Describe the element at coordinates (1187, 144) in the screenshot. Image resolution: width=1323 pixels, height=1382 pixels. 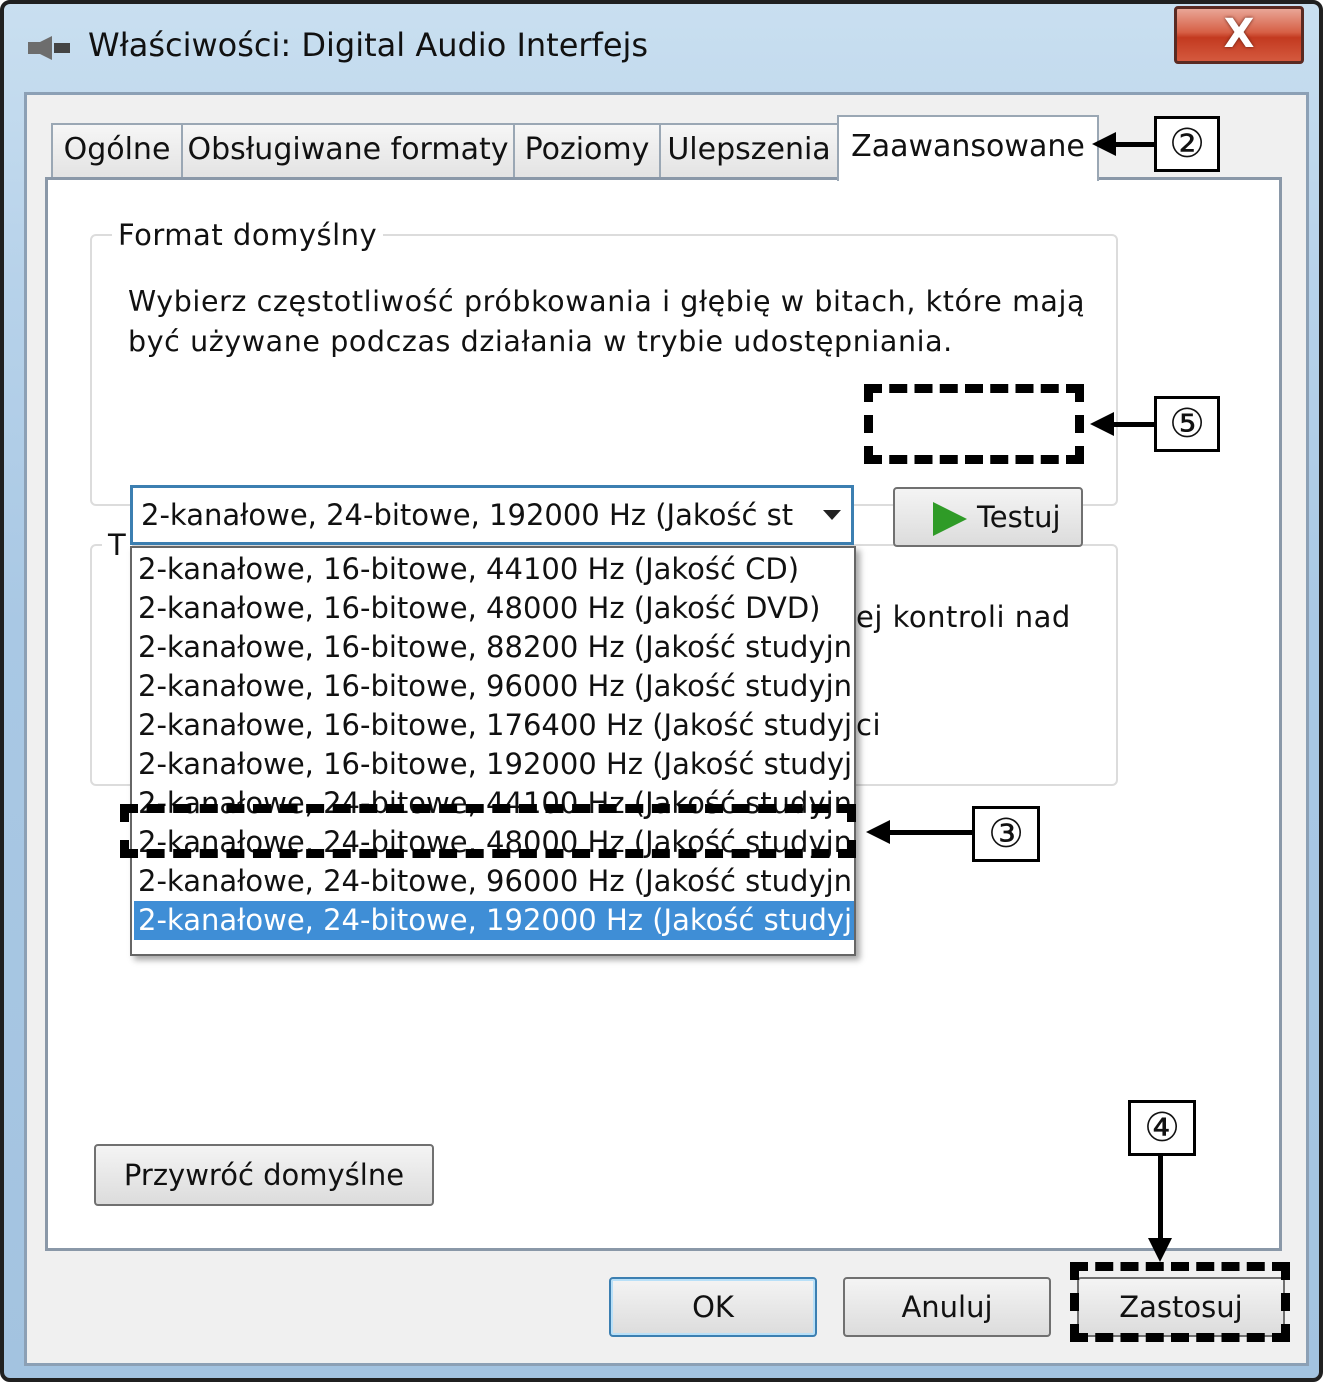
I see `callout-2: ②` at that location.